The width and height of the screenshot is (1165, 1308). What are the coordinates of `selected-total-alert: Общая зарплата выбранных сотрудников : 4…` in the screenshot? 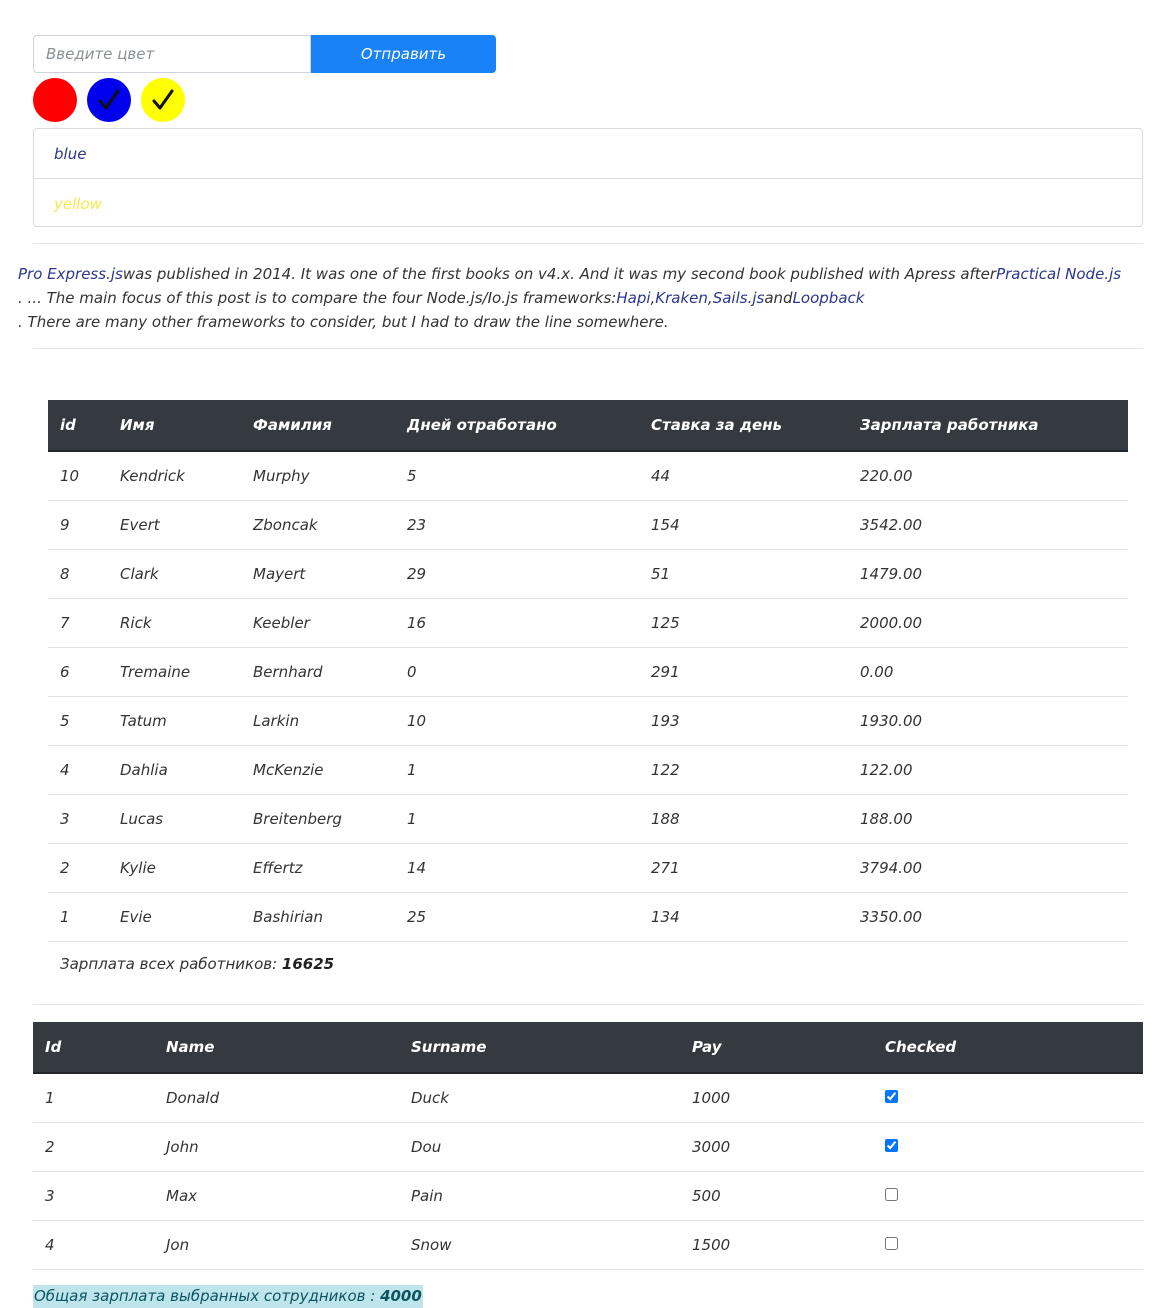 It's located at (228, 1296).